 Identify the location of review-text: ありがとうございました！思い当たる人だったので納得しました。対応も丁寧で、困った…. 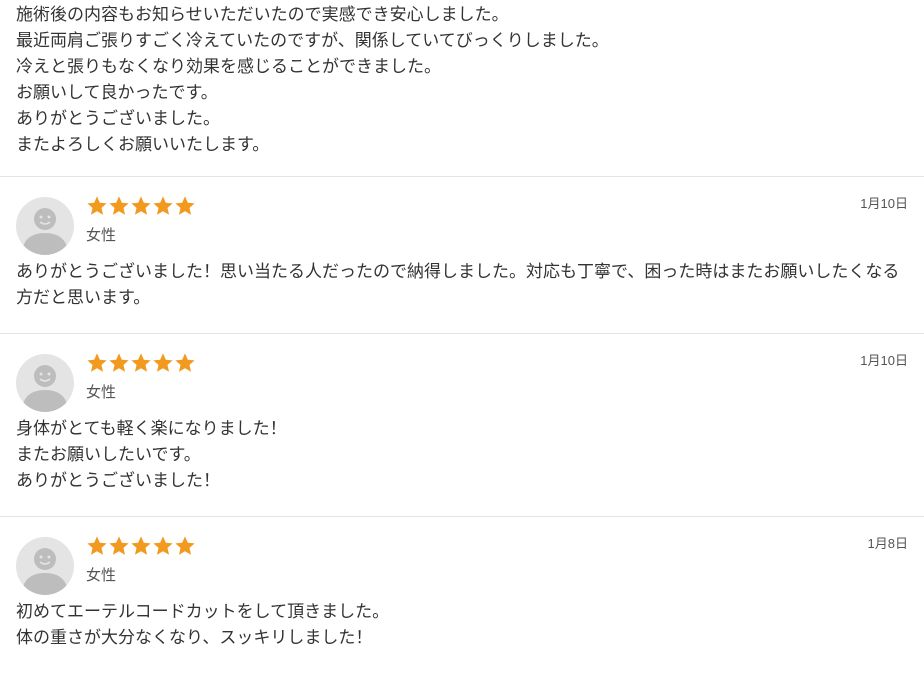
(458, 285).